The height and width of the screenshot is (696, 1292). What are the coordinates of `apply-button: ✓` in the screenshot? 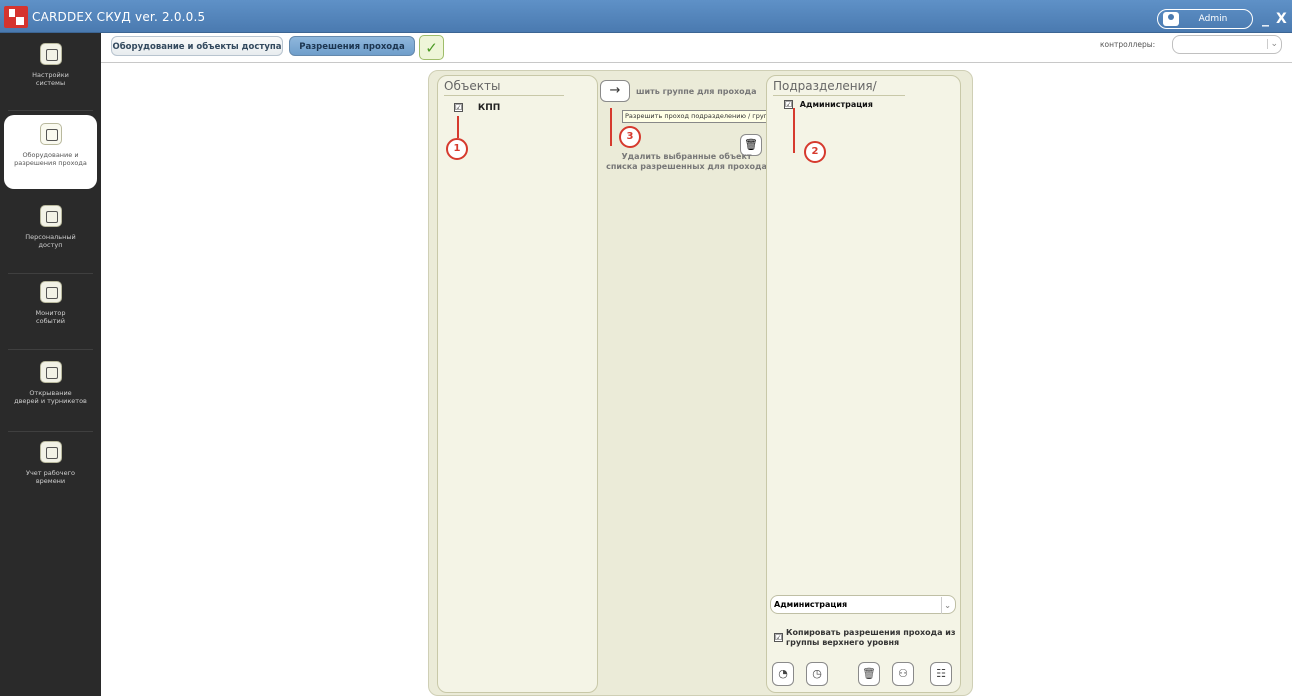 It's located at (431, 47).